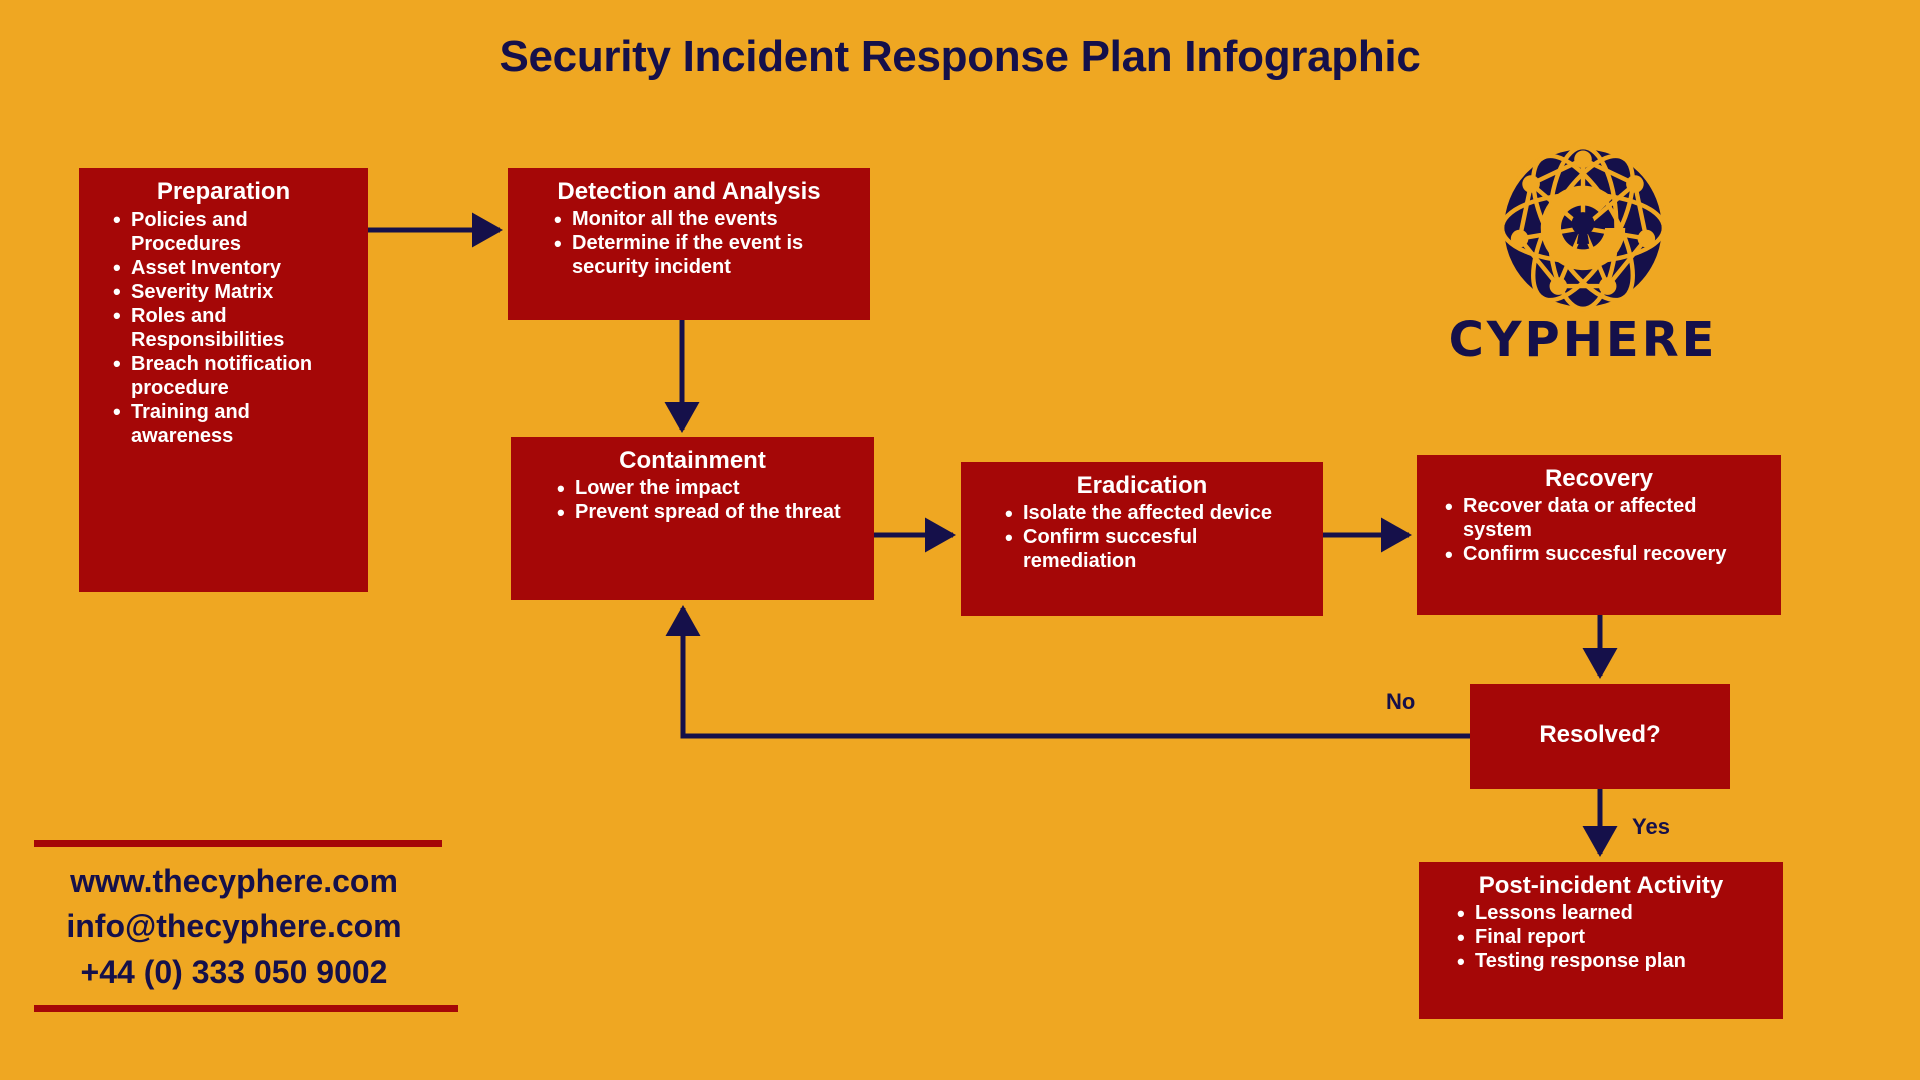 The height and width of the screenshot is (1080, 1920). Describe the element at coordinates (1157, 549) in the screenshot. I see `list-item: Confirm succesful remediation` at that location.